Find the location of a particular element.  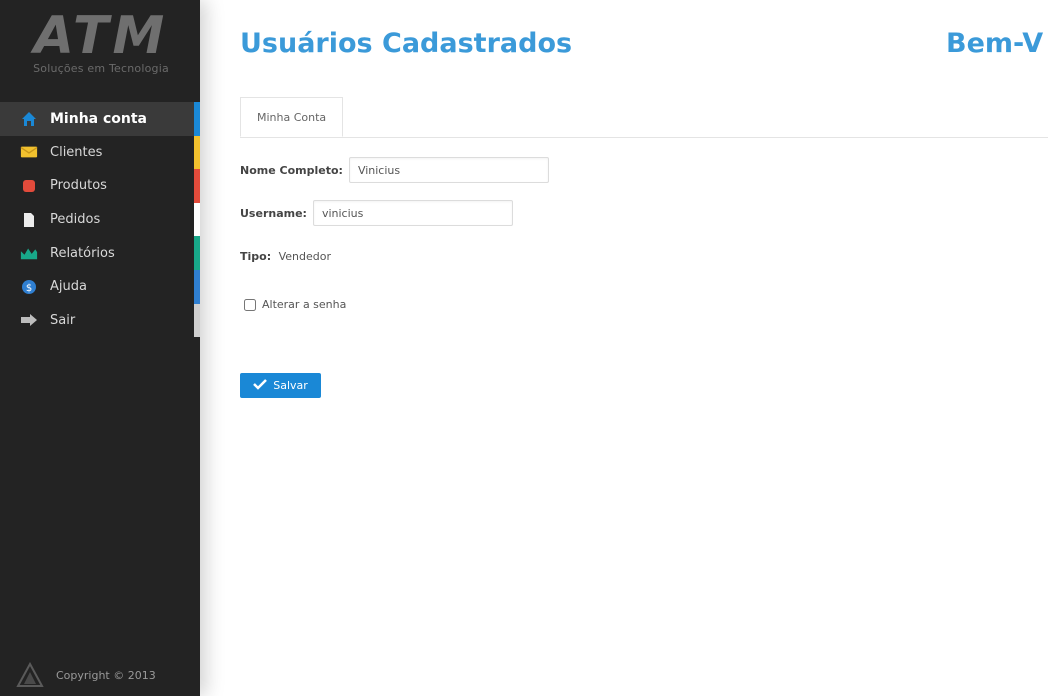

sidebar-item-ajuda: $ Ajuda is located at coordinates (100, 286).